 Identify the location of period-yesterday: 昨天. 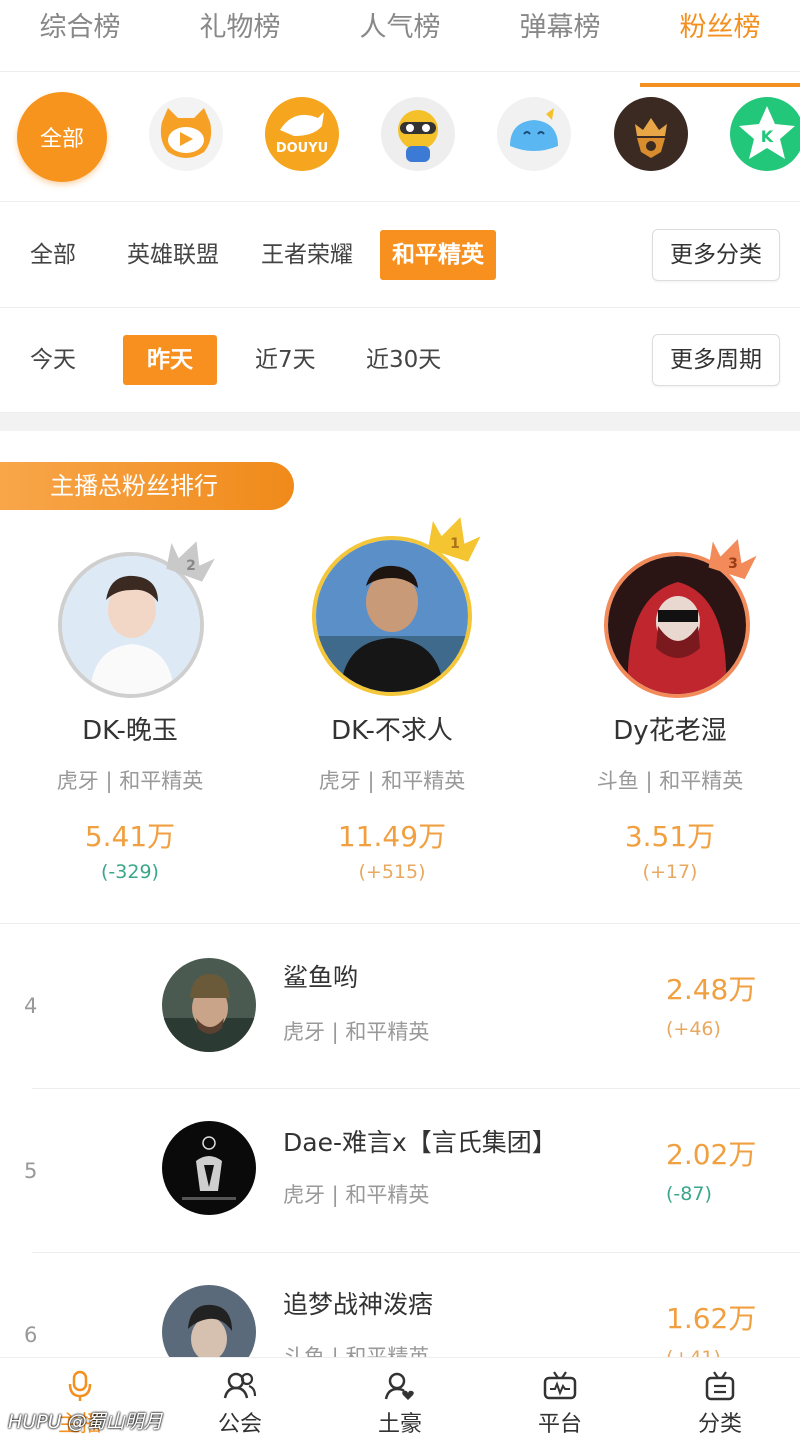
(170, 360).